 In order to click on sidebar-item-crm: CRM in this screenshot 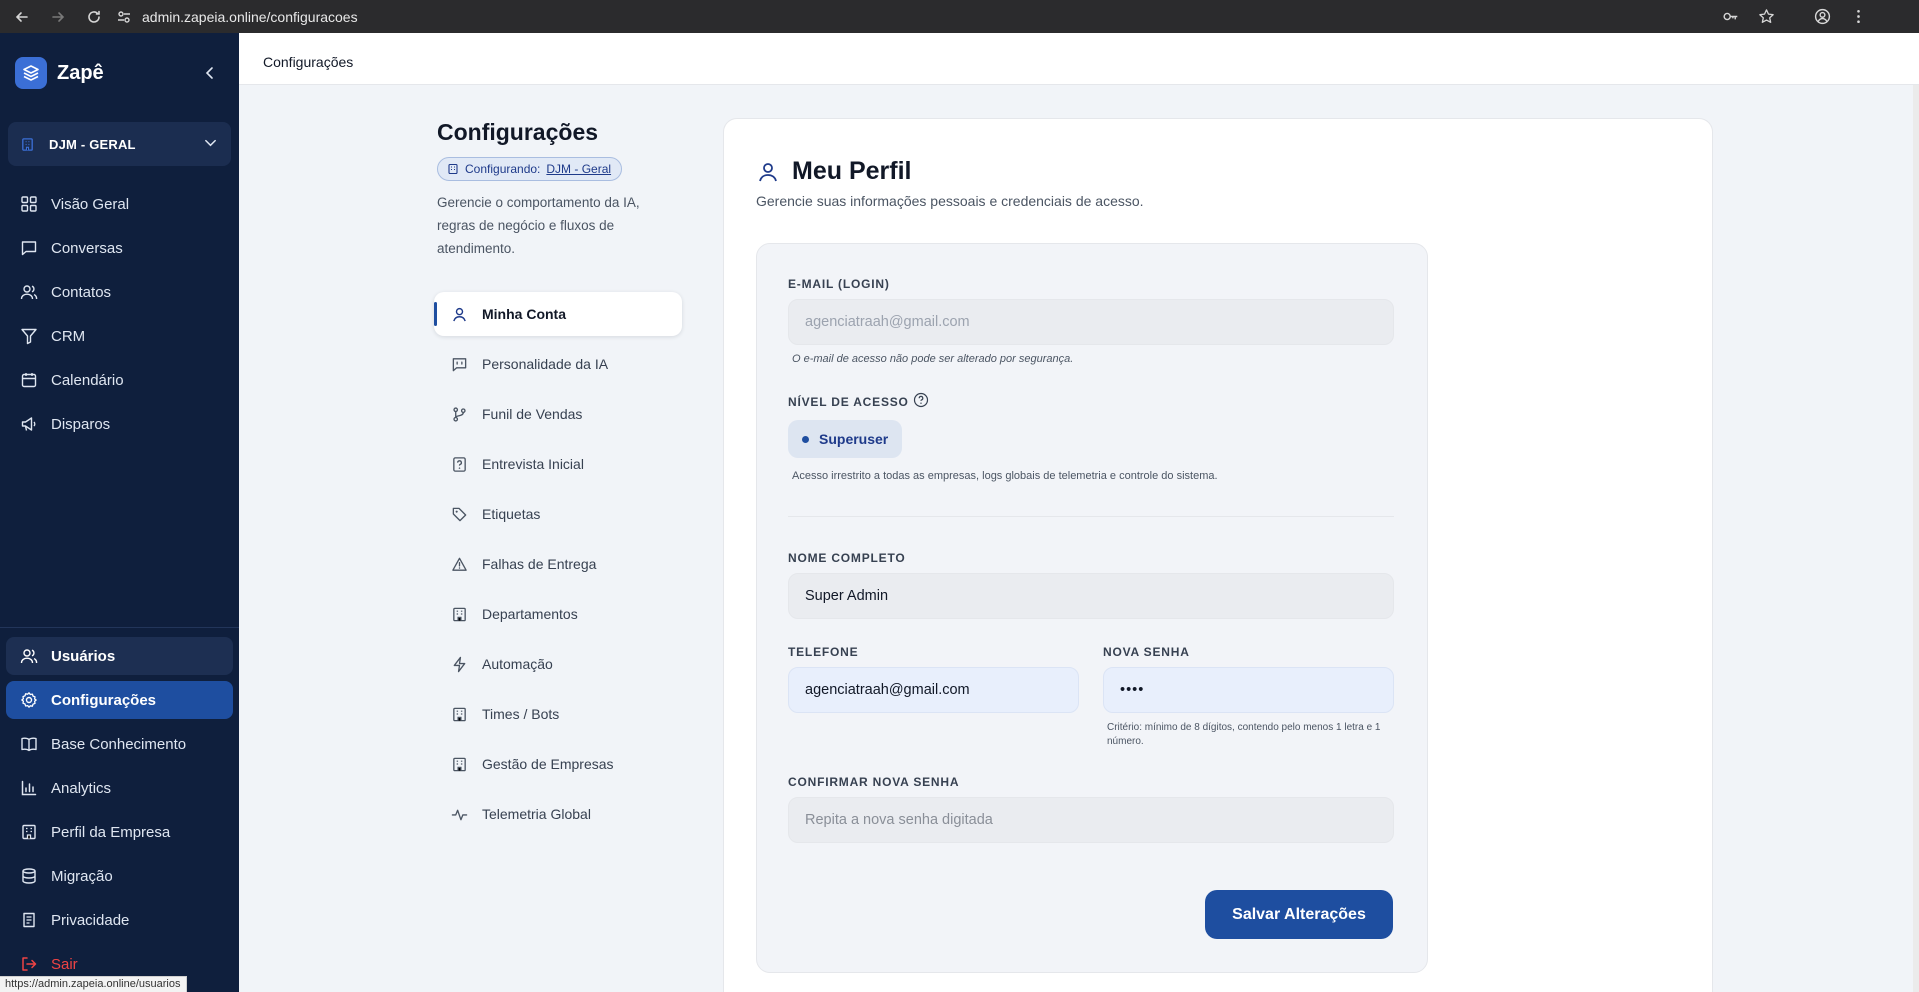, I will do `click(119, 336)`.